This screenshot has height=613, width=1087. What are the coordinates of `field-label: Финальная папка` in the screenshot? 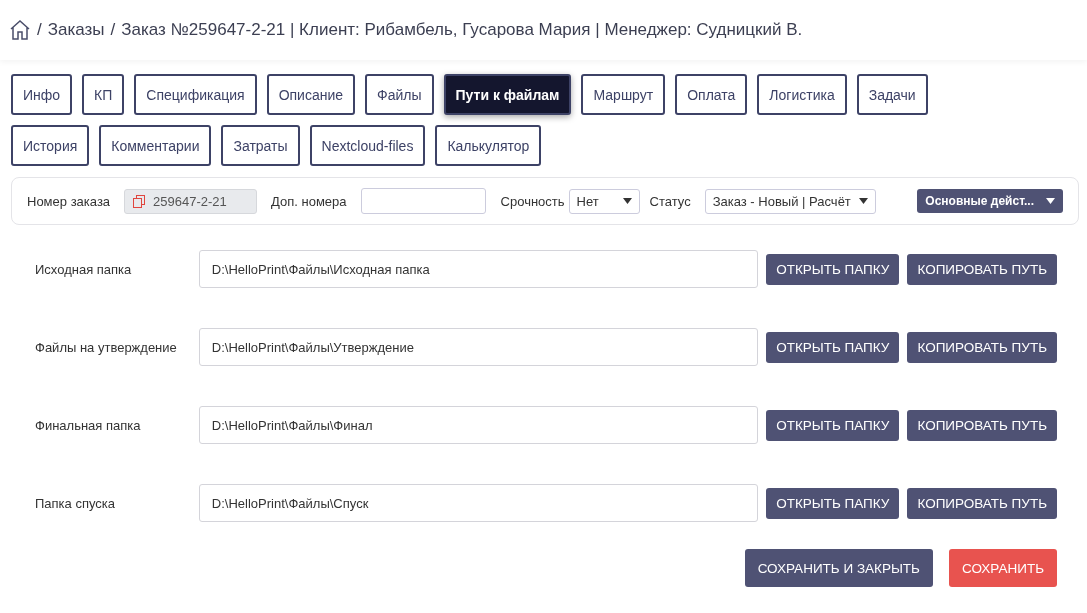 It's located at (88, 425).